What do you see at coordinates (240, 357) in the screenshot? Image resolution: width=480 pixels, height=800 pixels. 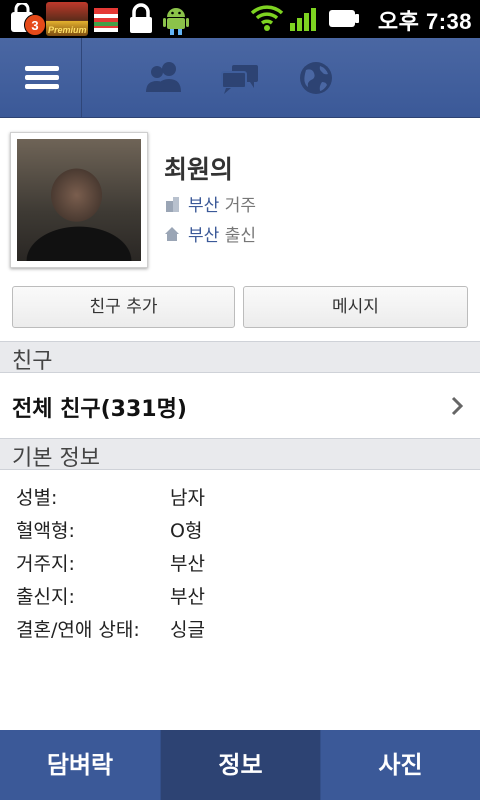 I see `friends-section-header: 친구` at bounding box center [240, 357].